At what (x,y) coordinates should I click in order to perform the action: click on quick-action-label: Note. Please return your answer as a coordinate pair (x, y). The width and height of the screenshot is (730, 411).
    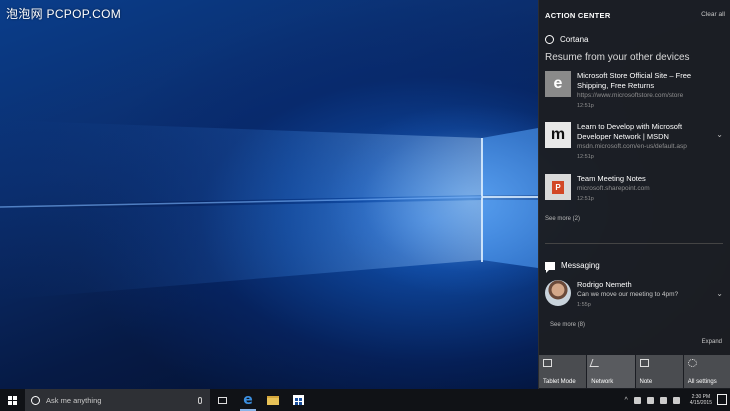
    Looking at the image, I should click on (646, 382).